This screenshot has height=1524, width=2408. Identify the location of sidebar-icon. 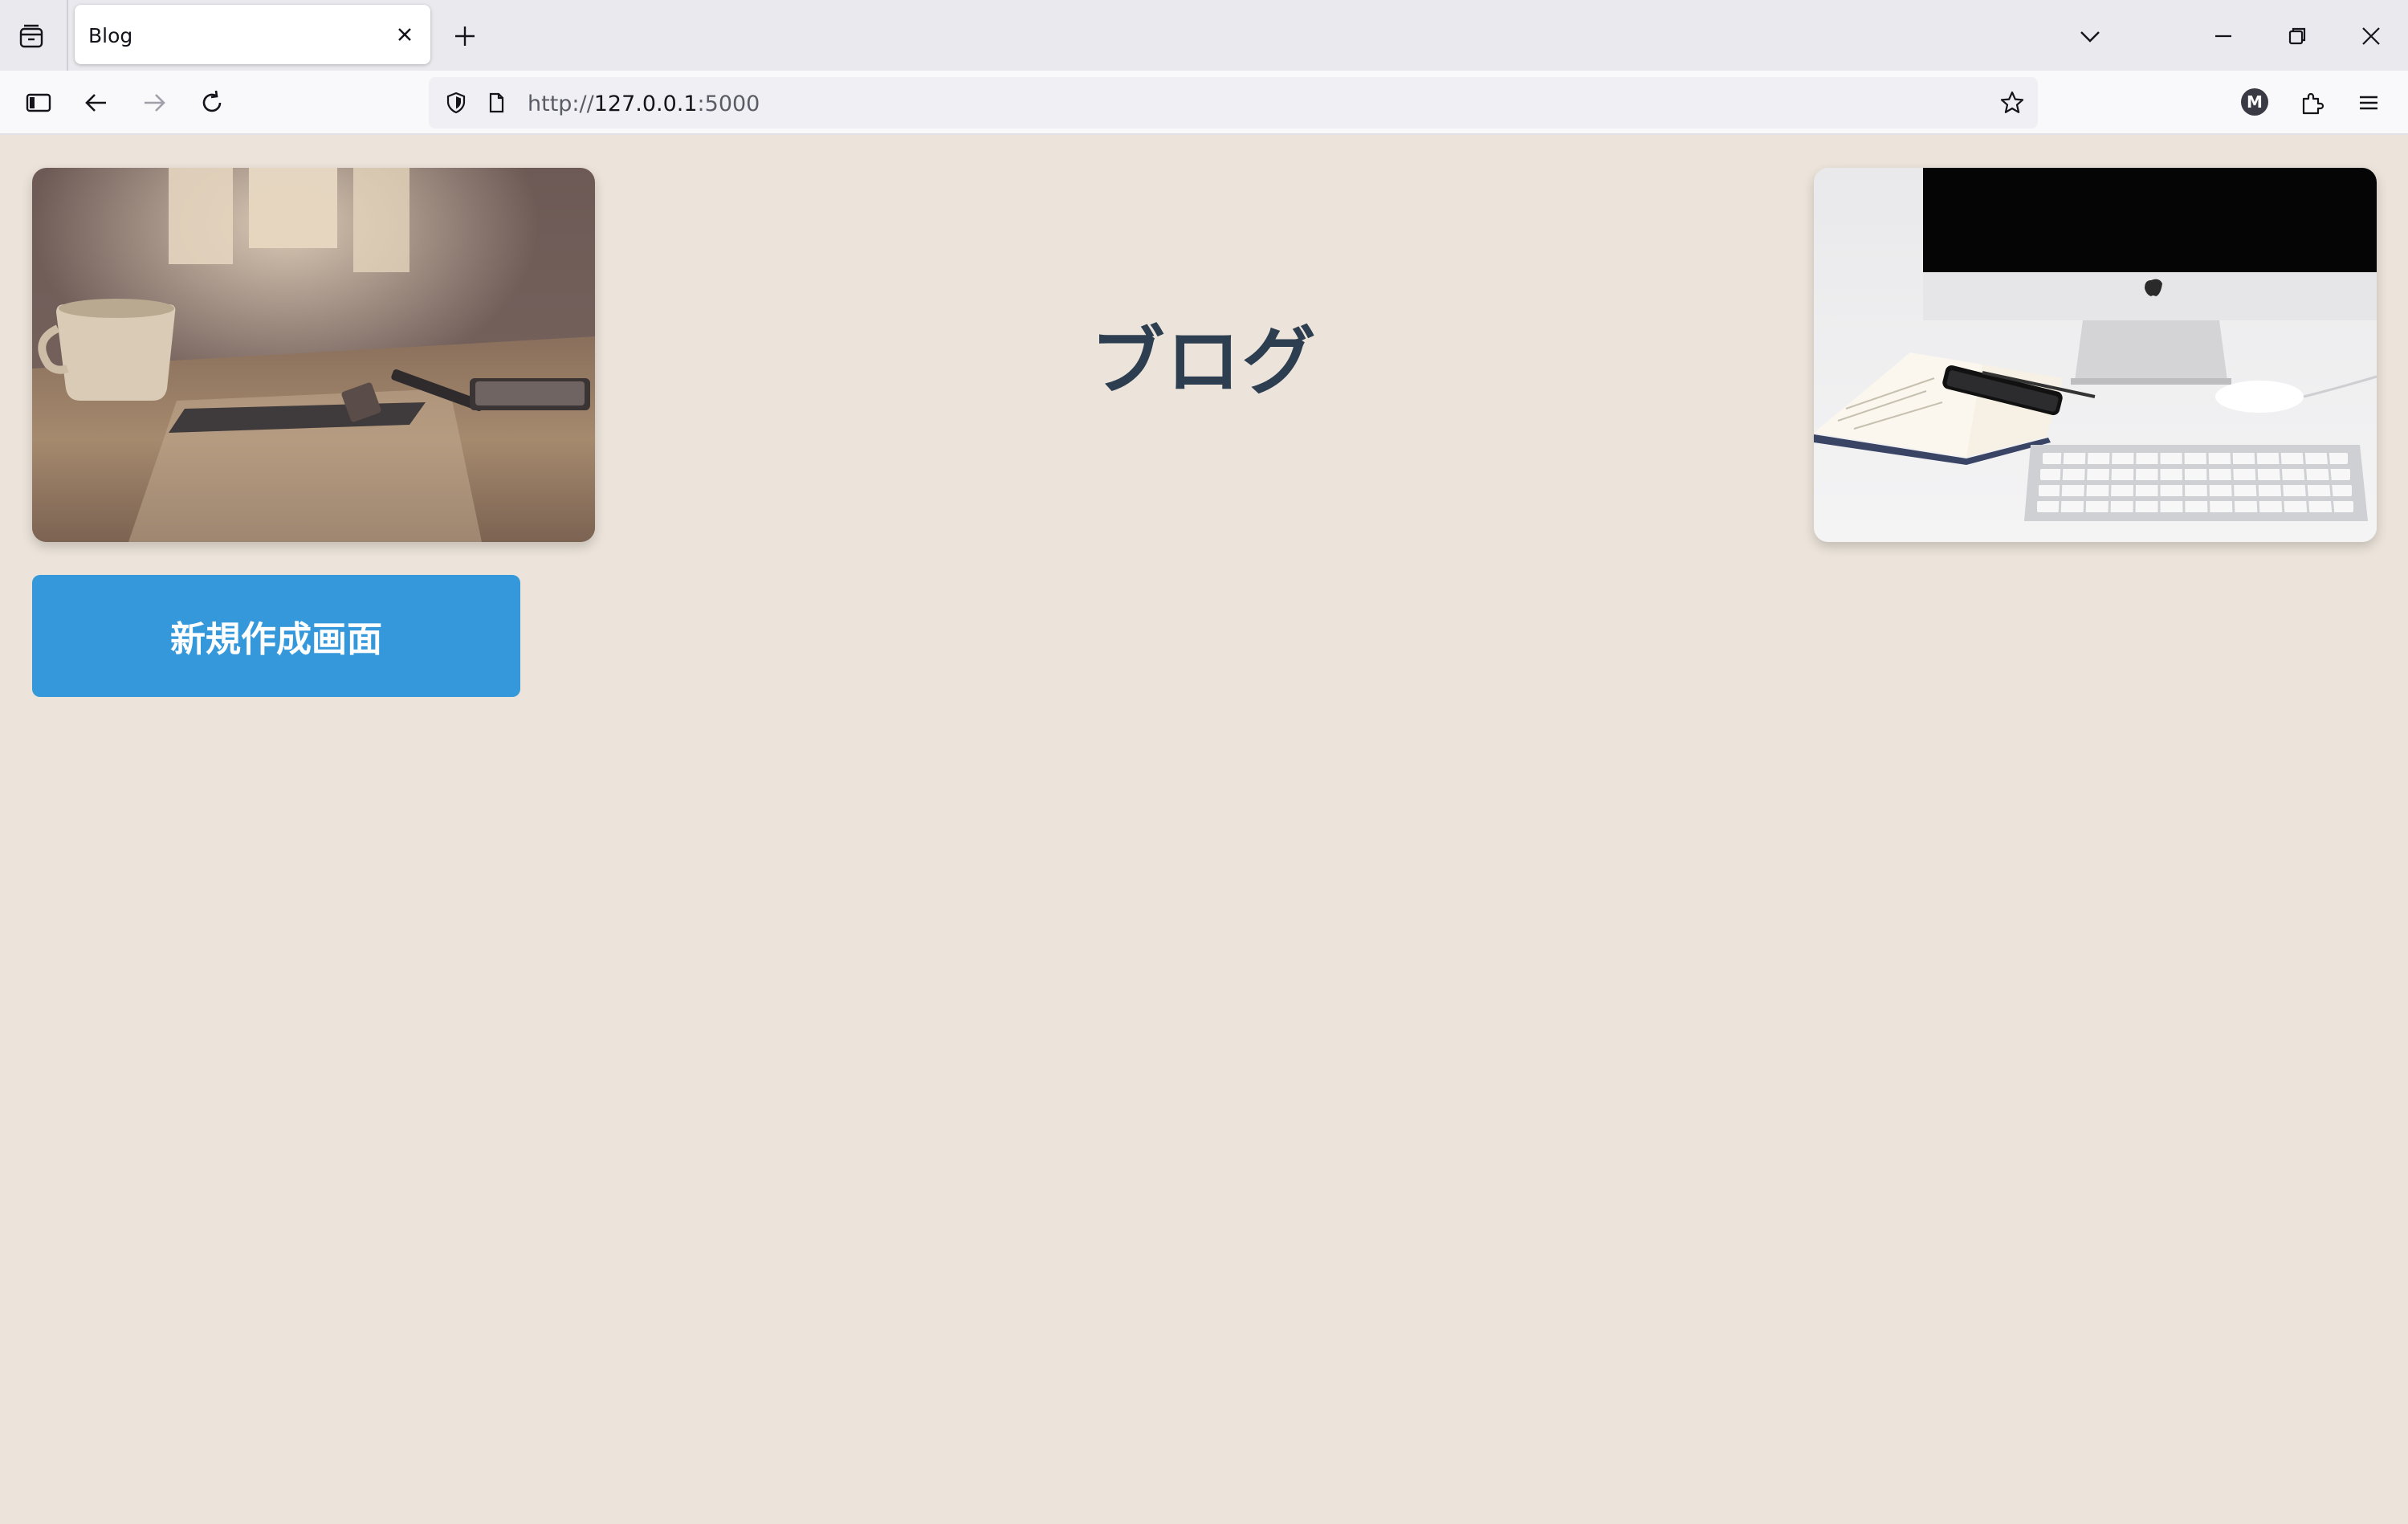
(38, 103).